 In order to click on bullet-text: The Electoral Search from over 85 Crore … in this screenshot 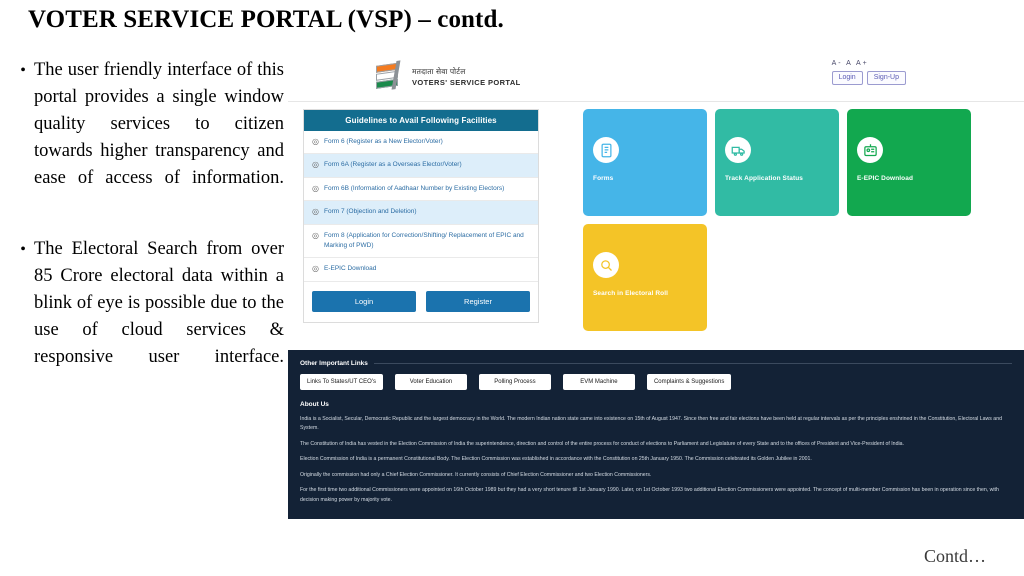, I will do `click(159, 303)`.